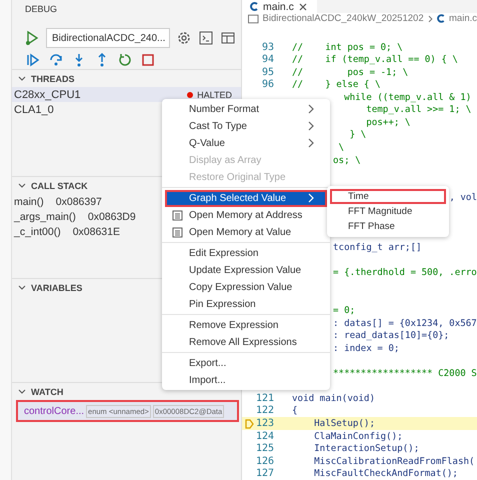 The image size is (477, 480). I want to click on code-line: ClaMainConfig();, so click(358, 436).